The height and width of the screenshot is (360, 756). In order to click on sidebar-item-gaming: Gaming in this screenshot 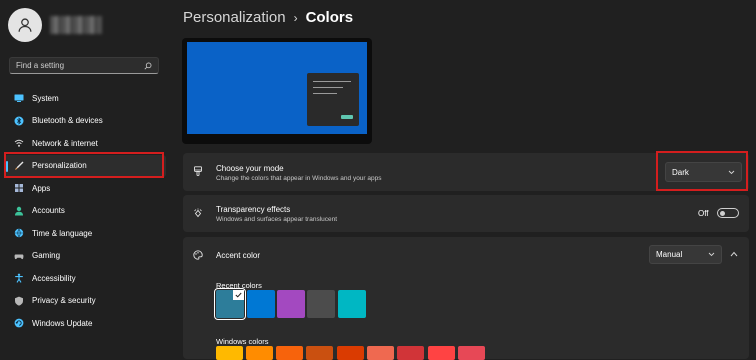, I will do `click(85, 256)`.